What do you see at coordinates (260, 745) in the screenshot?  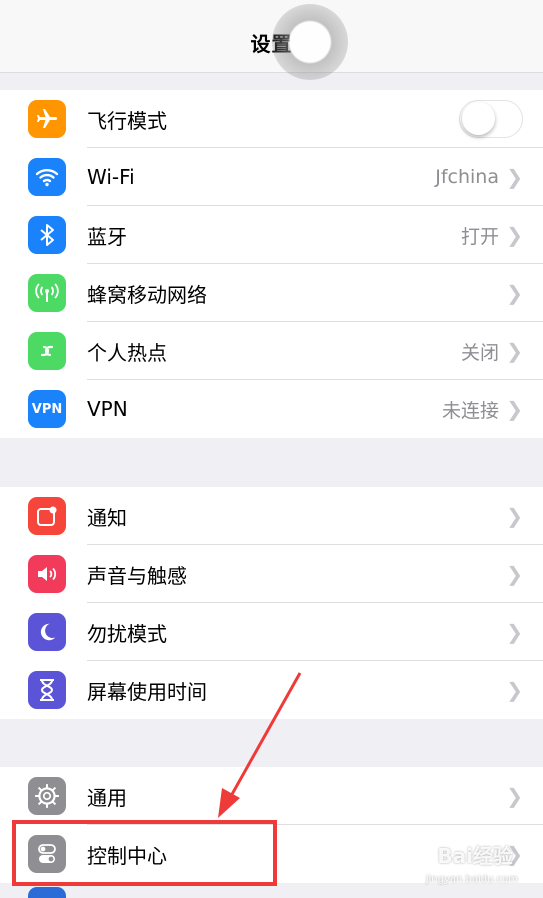 I see `annotation-arrow` at bounding box center [260, 745].